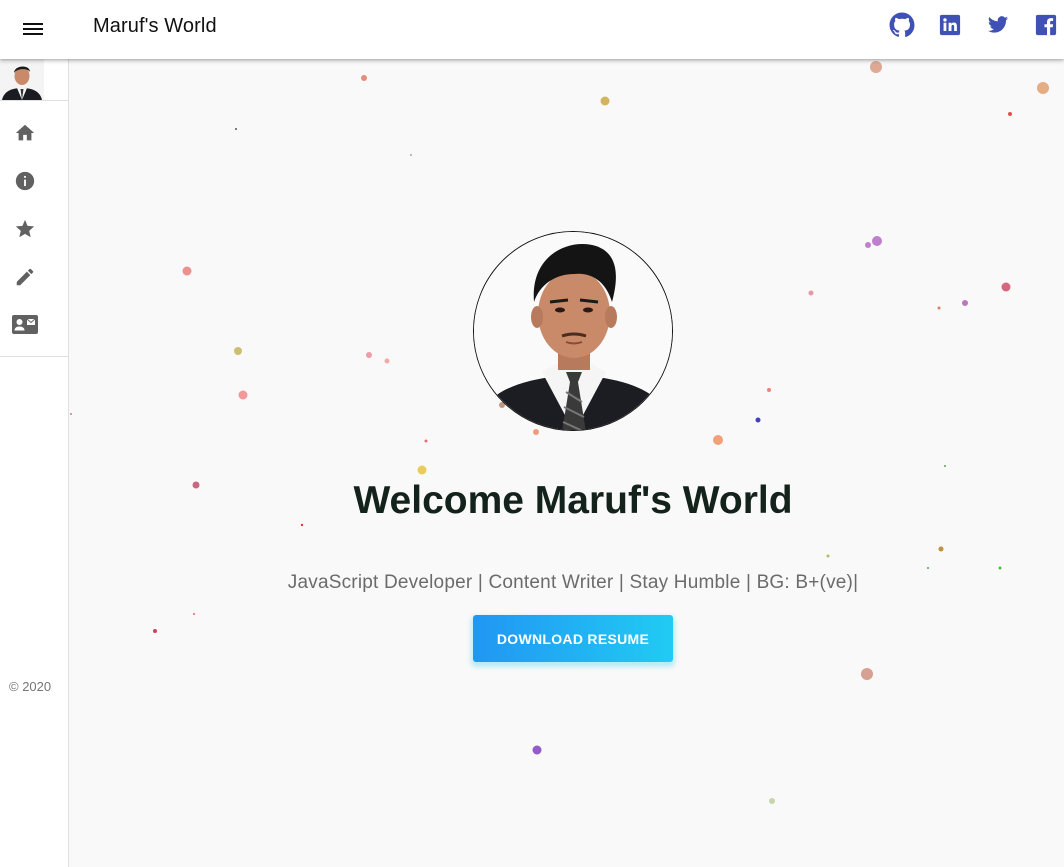  Describe the element at coordinates (34, 356) in the screenshot. I see `drawer-divider-bottom` at that location.